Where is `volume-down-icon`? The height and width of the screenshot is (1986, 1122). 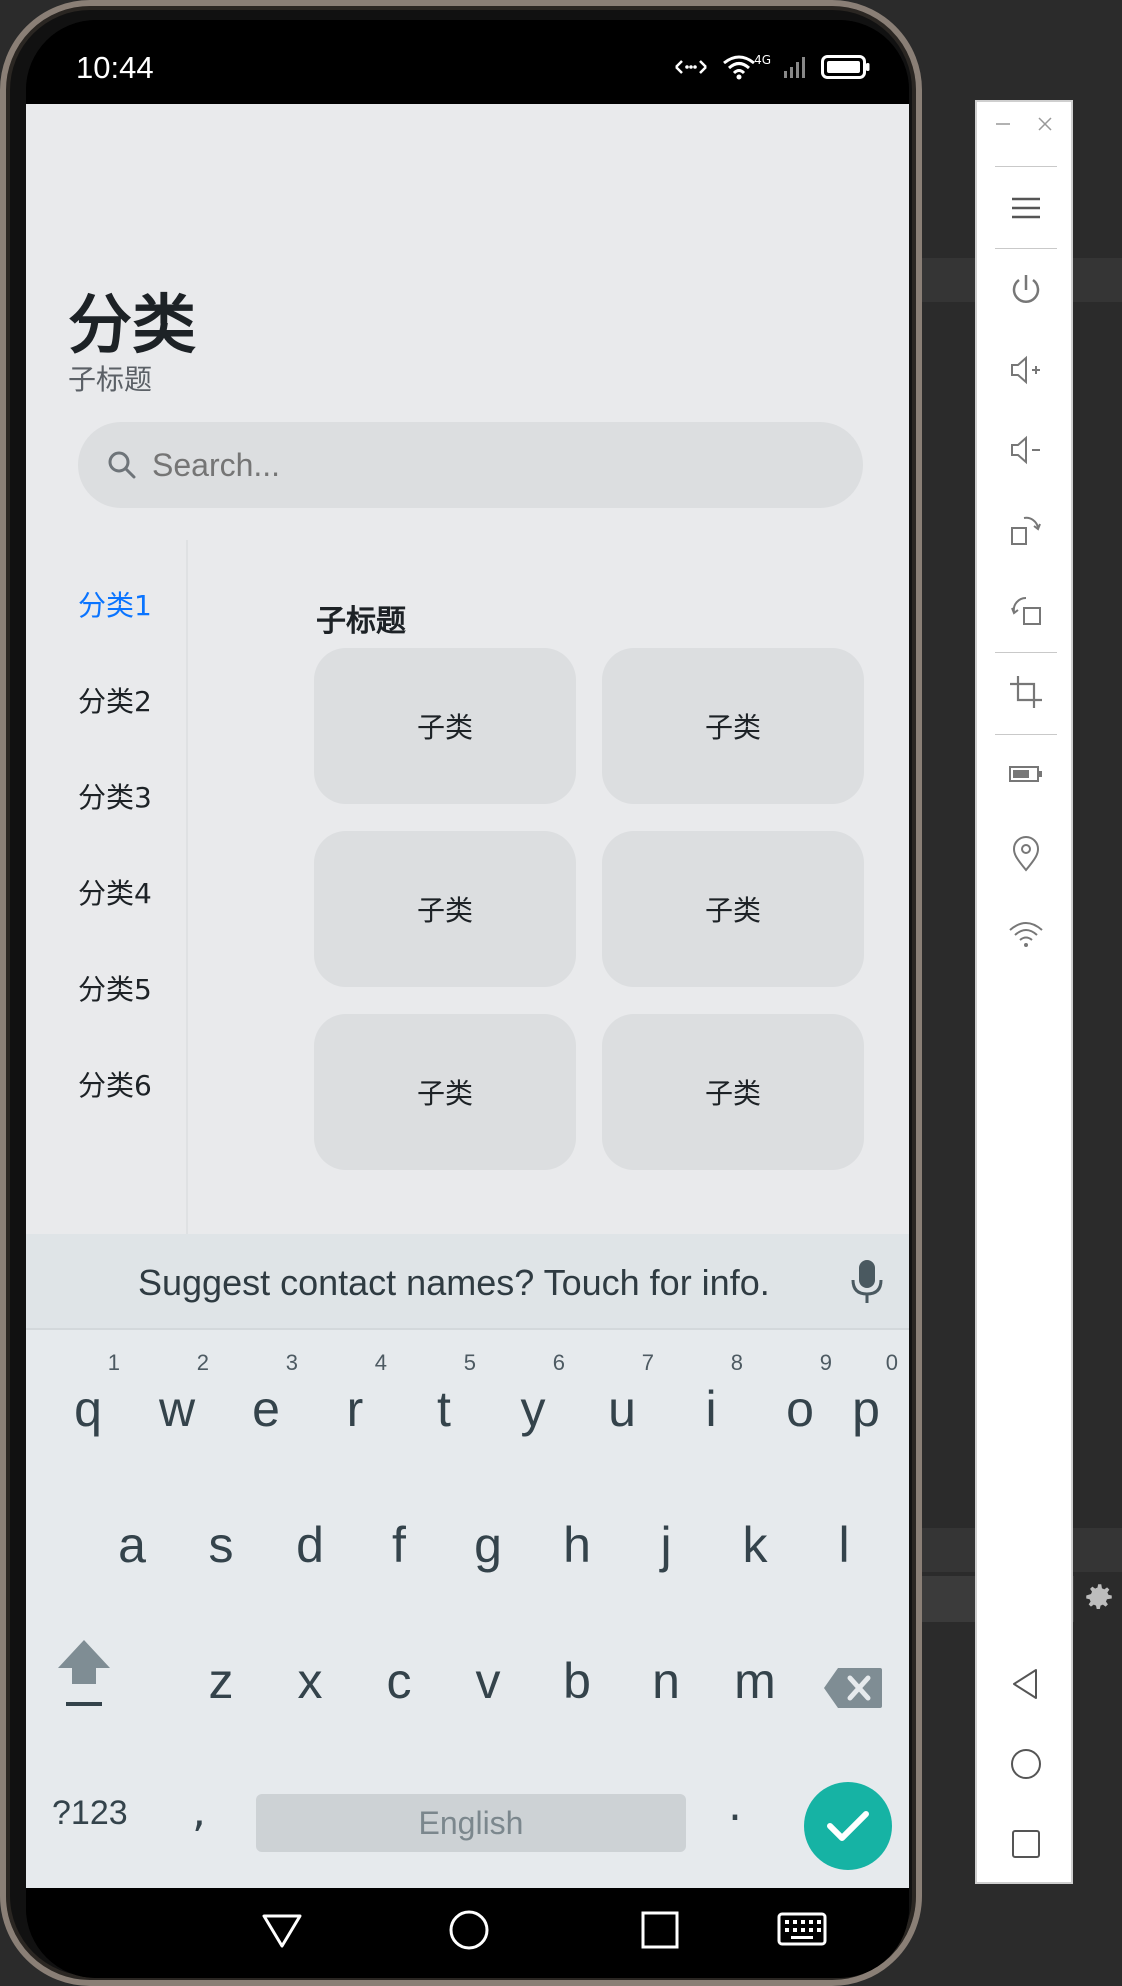
volume-down-icon is located at coordinates (1026, 450).